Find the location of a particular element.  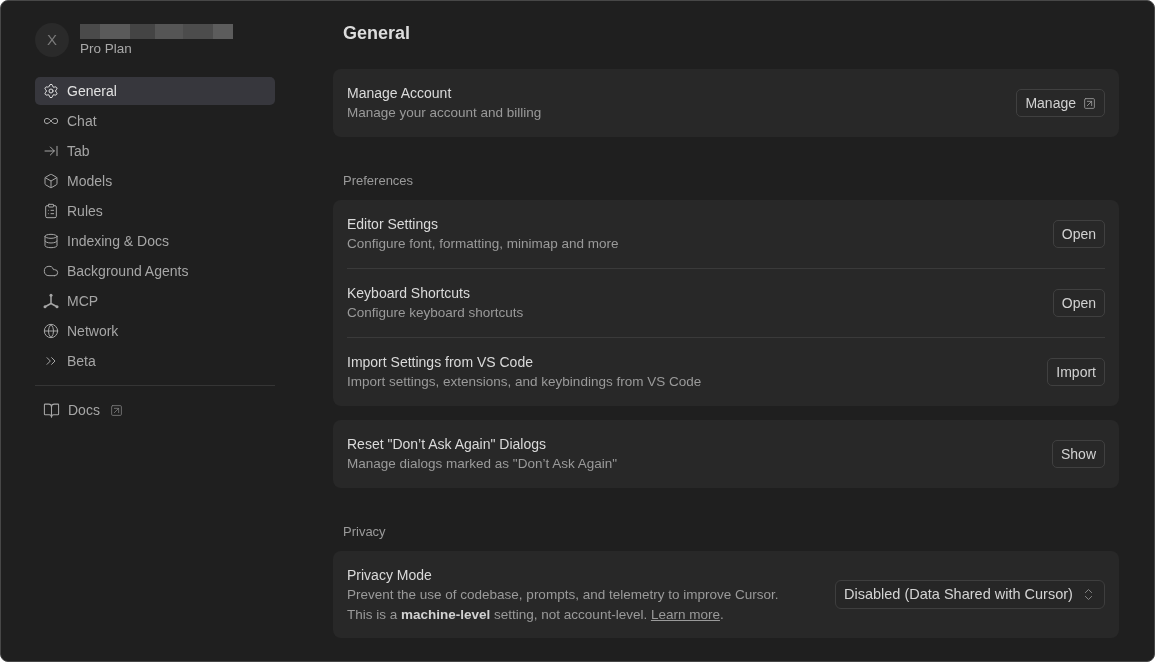

learn-more-link: Learn more is located at coordinates (685, 614).